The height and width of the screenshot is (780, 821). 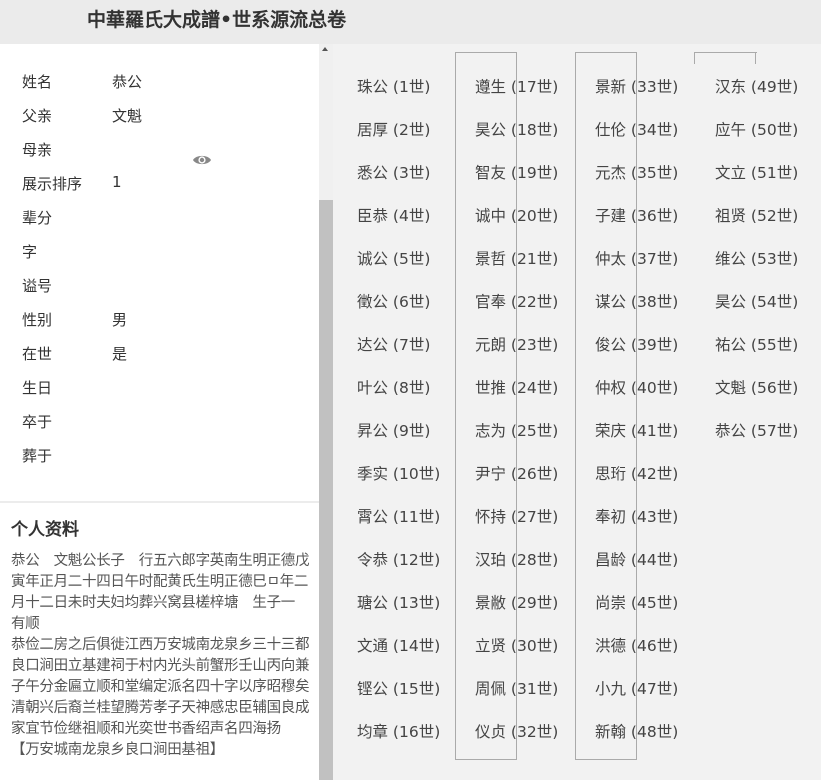 What do you see at coordinates (37, 218) in the screenshot?
I see `field-label: 辈分` at bounding box center [37, 218].